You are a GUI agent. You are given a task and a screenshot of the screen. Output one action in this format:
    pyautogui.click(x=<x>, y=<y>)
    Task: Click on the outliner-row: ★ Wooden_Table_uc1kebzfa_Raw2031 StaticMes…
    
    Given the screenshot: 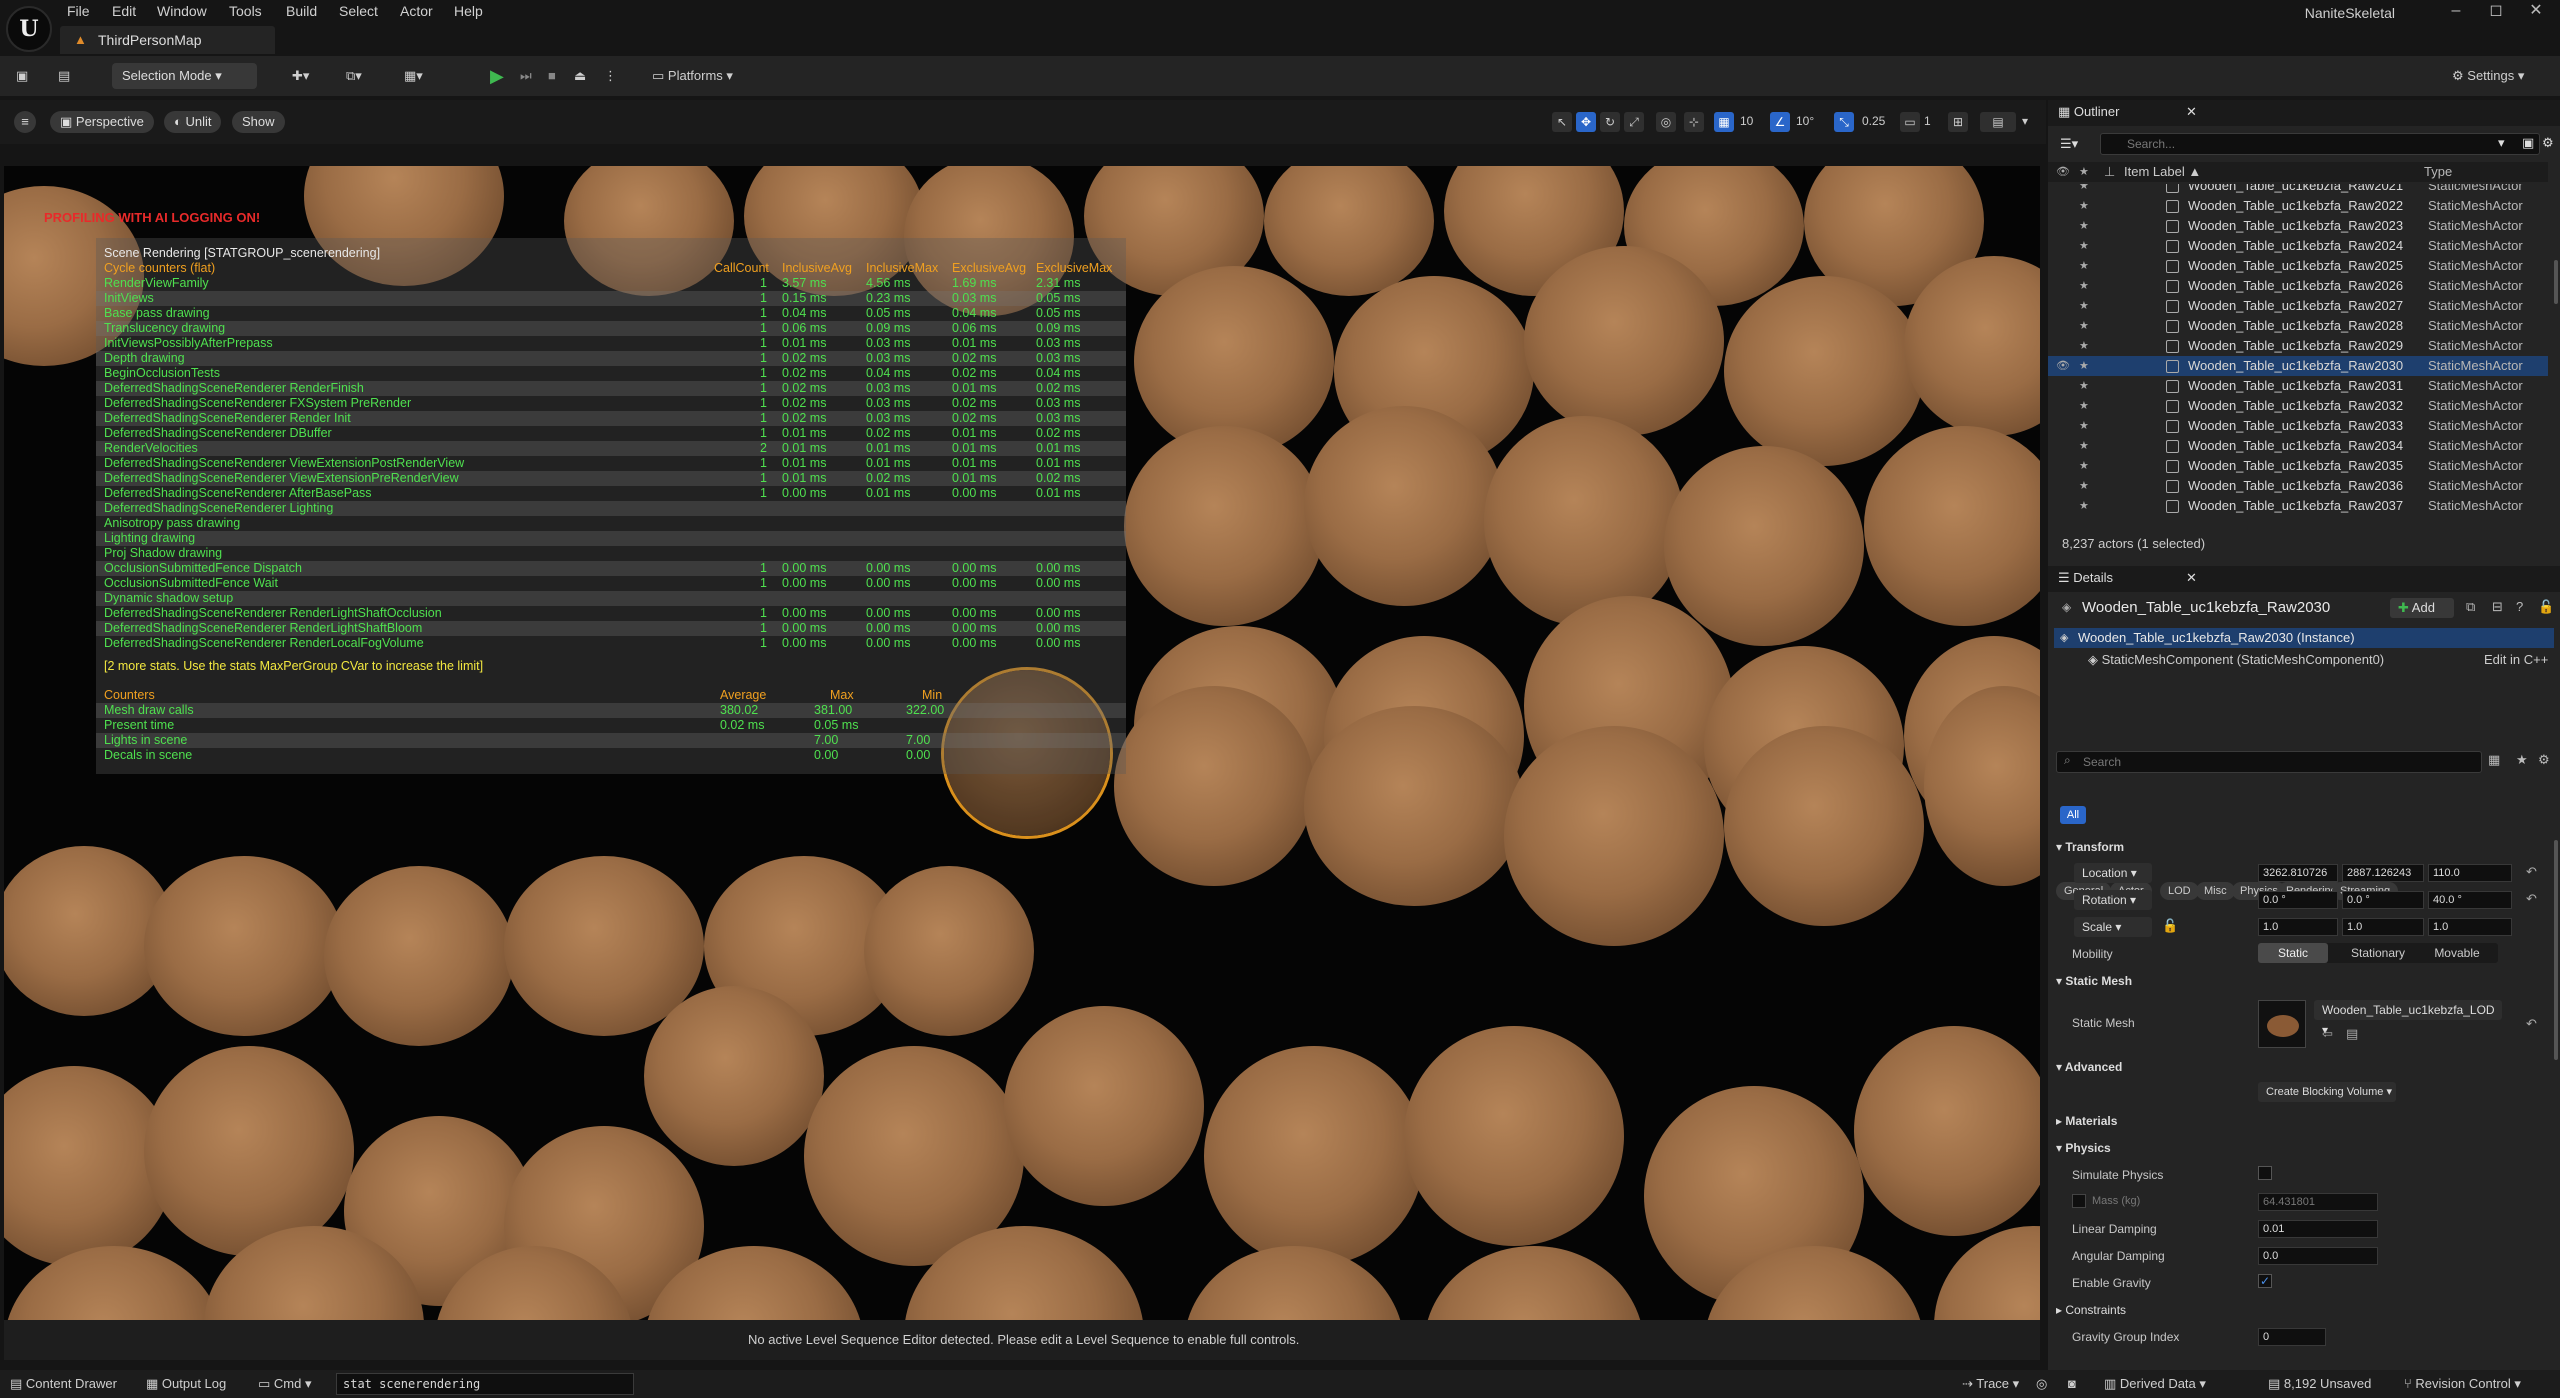 What is the action you would take?
    pyautogui.click(x=2298, y=386)
    